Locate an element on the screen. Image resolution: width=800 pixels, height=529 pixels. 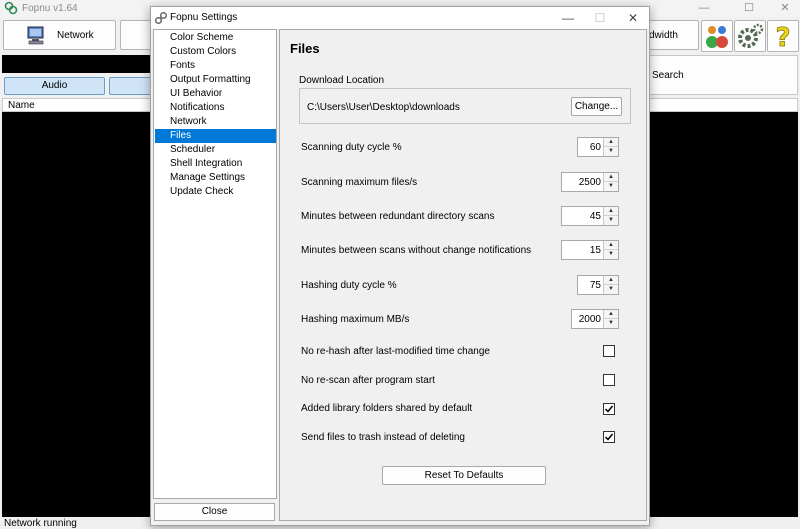
list-column-header-right is located at coordinates (723, 105).